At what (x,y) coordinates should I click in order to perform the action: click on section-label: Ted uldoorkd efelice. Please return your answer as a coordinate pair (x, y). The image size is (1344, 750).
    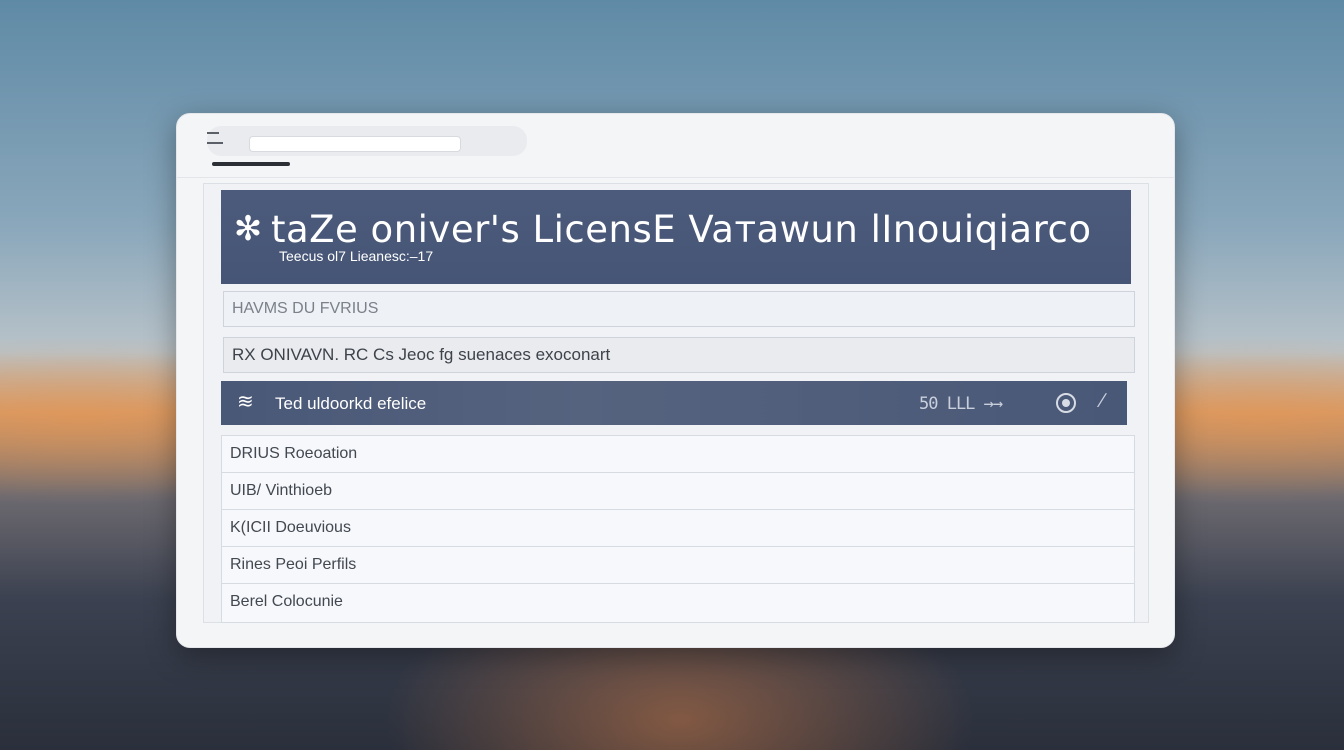
    Looking at the image, I should click on (351, 403).